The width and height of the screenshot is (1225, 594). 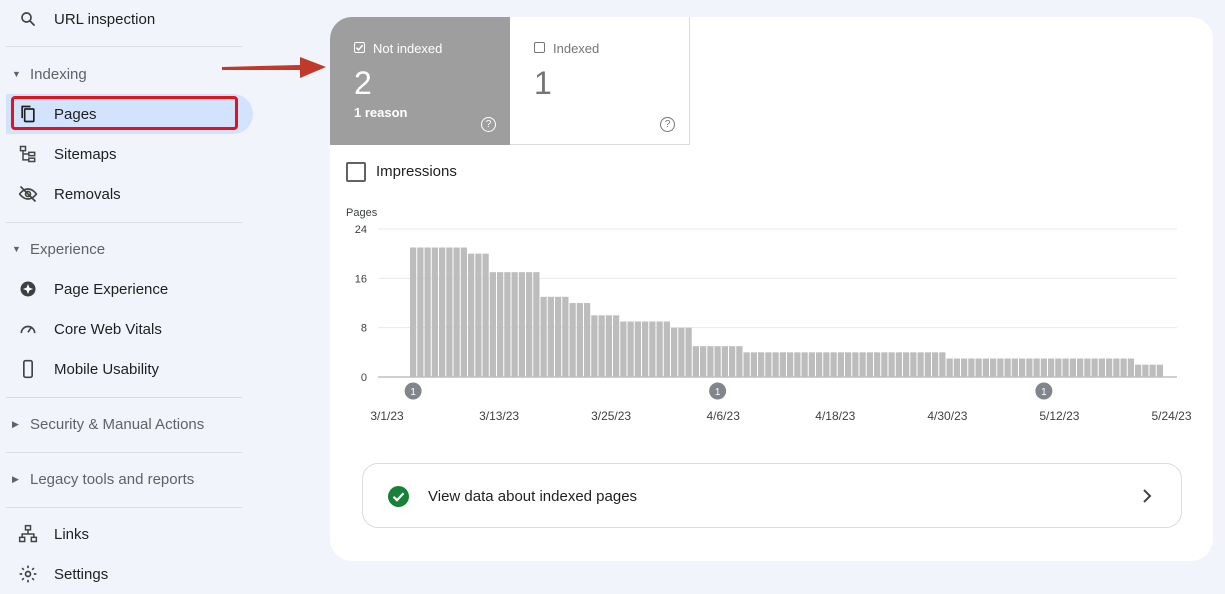 I want to click on tile-indexed: Indexed 1 ?, so click(x=600, y=81).